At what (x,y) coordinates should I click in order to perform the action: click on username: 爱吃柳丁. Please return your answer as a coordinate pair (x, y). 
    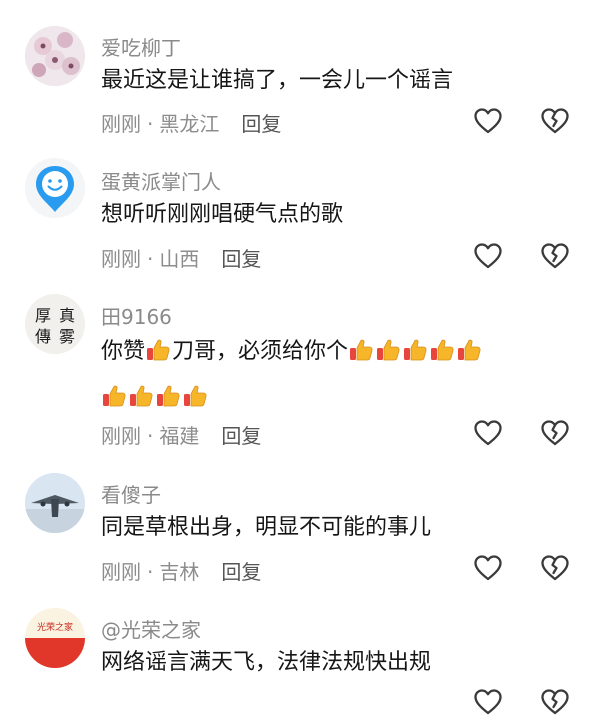
    Looking at the image, I should click on (141, 46).